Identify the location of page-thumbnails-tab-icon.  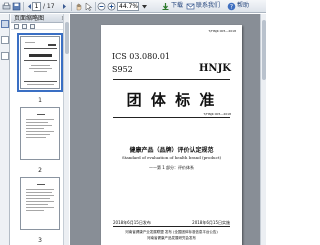
(5, 24).